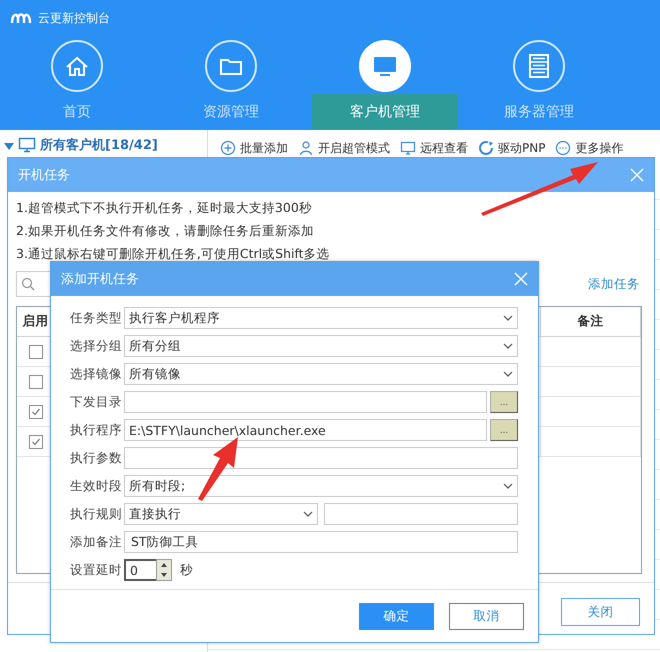 Image resolution: width=660 pixels, height=652 pixels. I want to click on logo-icon, so click(21, 18).